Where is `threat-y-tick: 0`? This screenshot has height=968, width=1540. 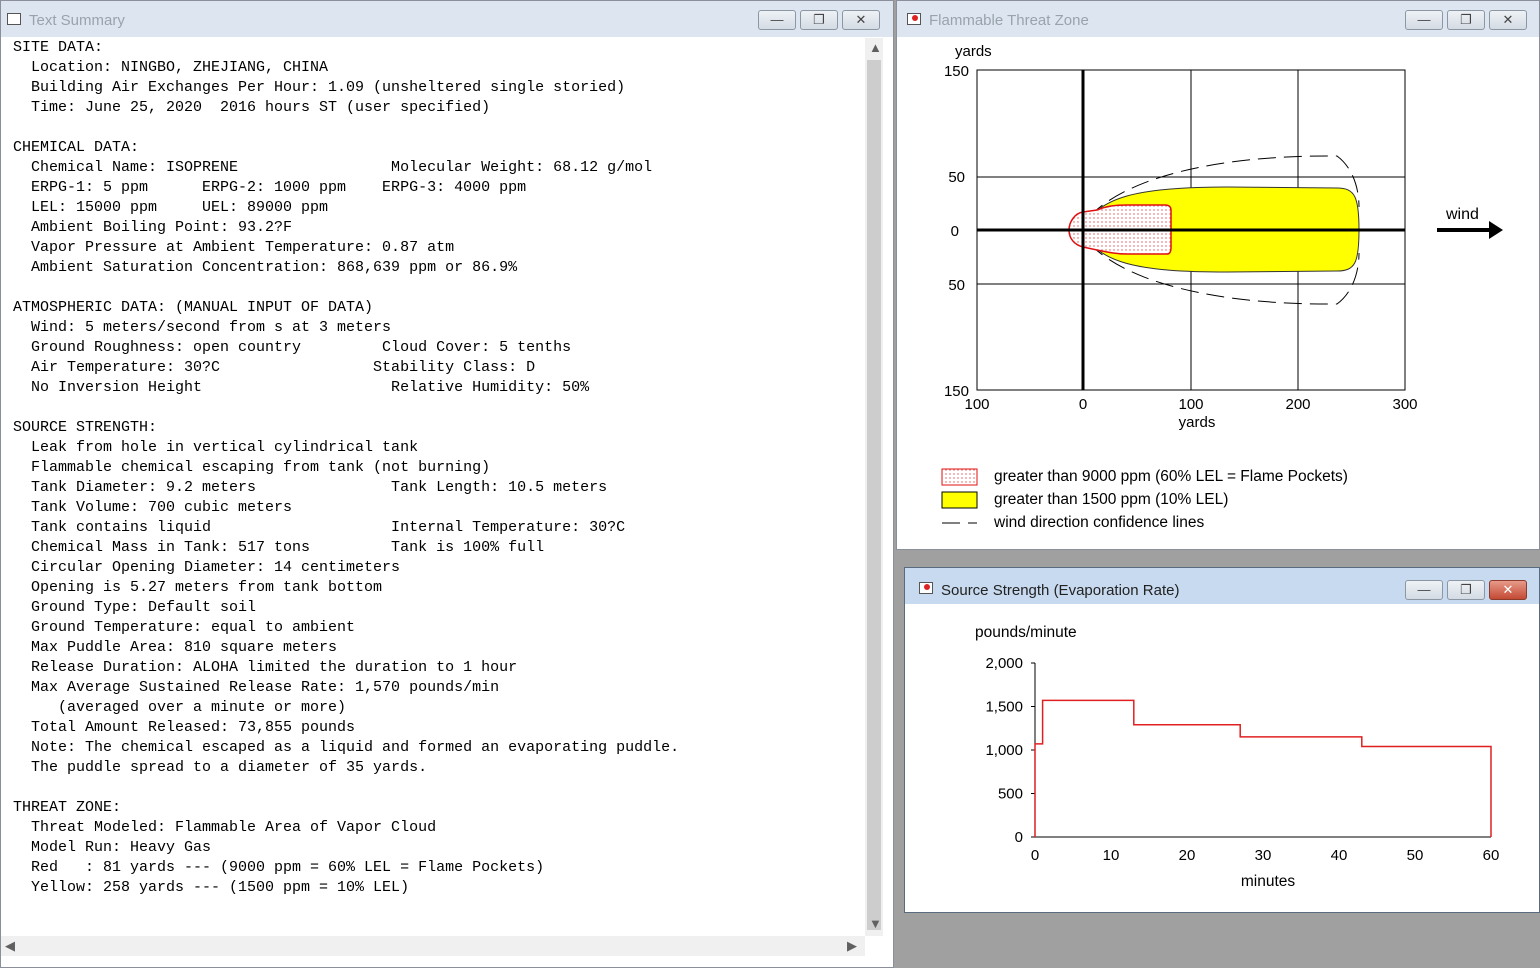
threat-y-tick: 0 is located at coordinates (955, 231).